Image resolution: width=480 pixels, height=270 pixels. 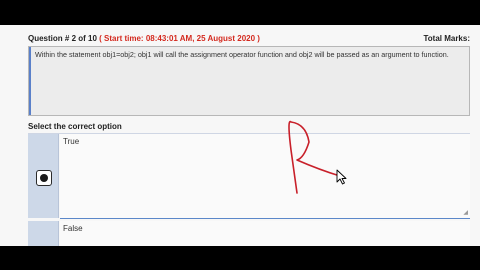 I want to click on resize-grip-icon: ◢, so click(x=465, y=213).